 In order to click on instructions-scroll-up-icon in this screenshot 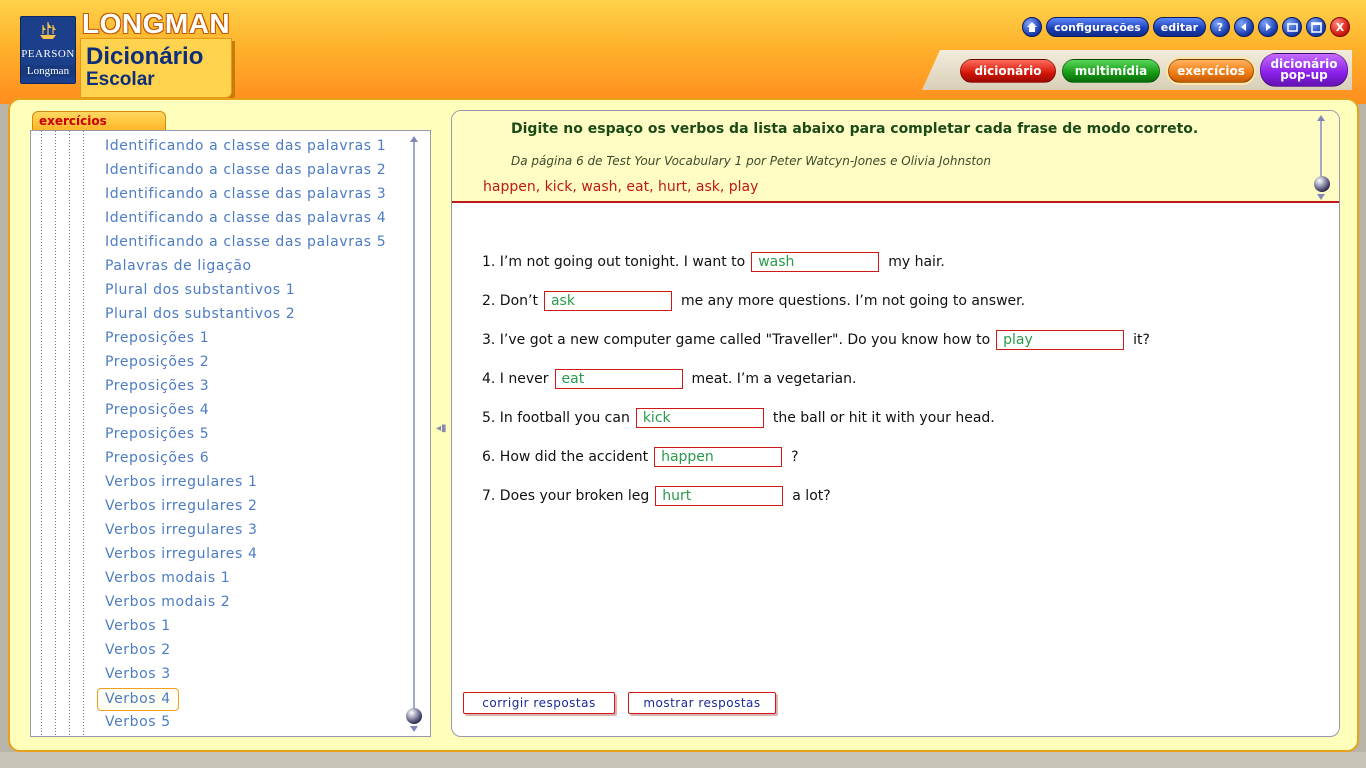, I will do `click(1321, 118)`.